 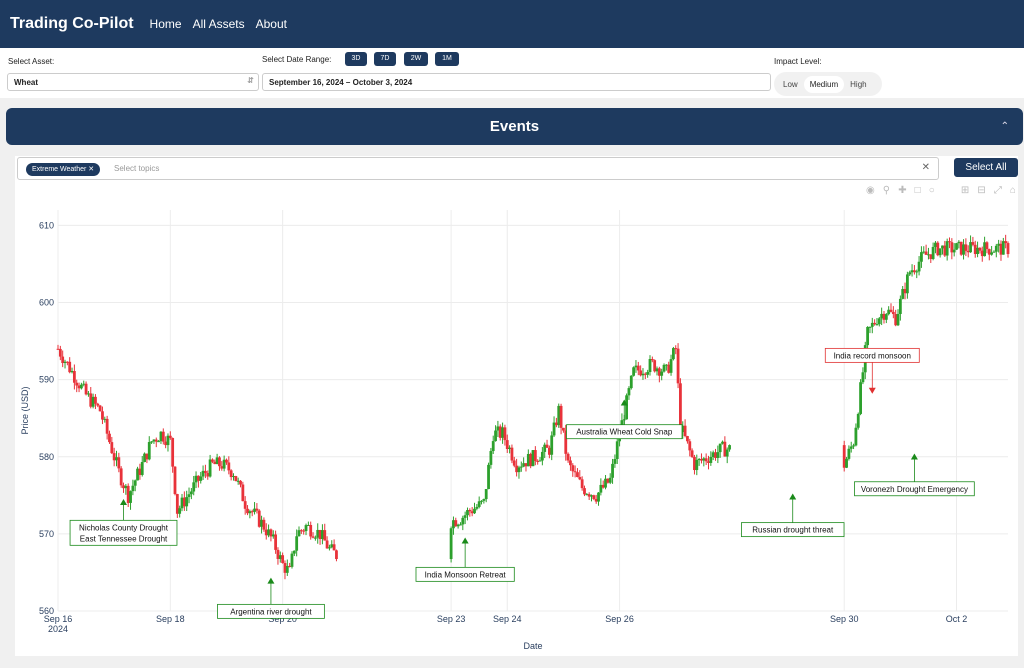 I want to click on annotation-label: Voronezh Drought Emergency, so click(x=914, y=489).